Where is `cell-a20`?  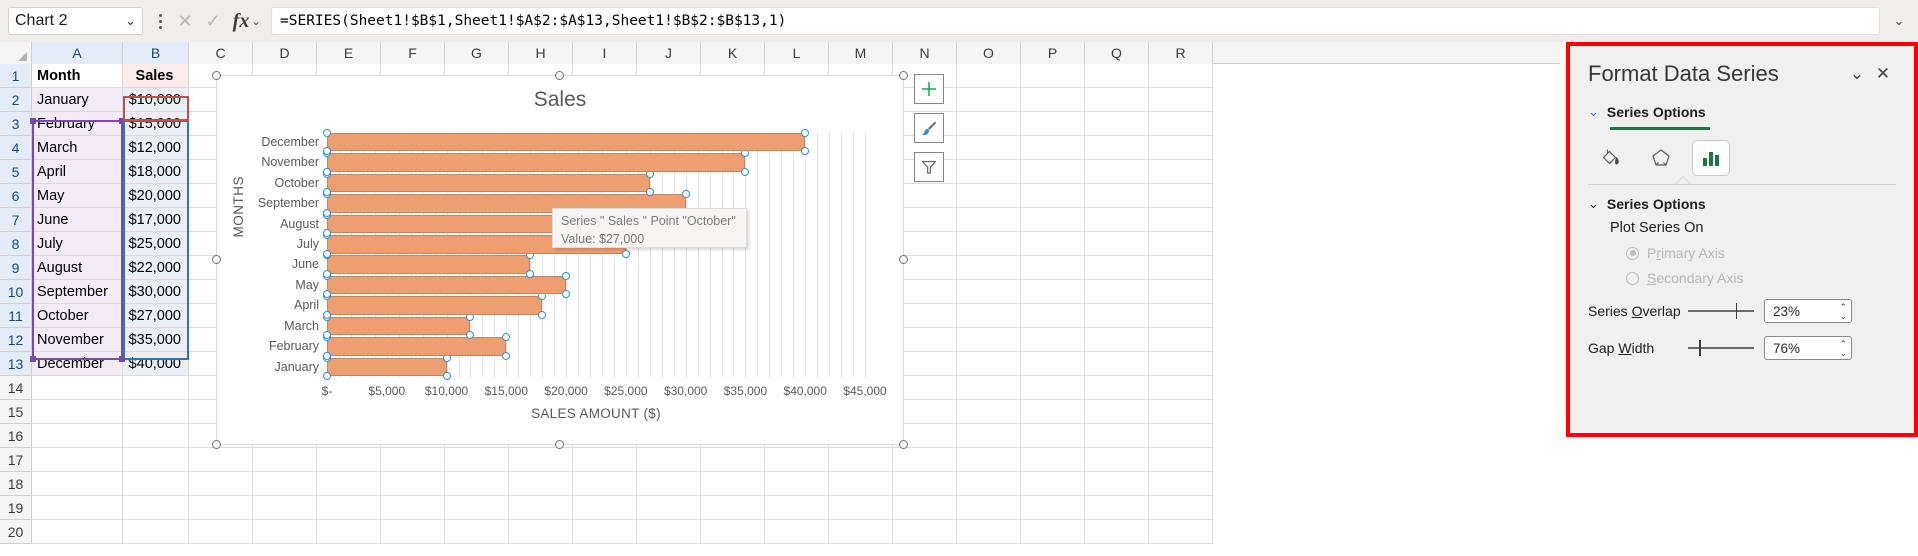
cell-a20 is located at coordinates (77, 532).